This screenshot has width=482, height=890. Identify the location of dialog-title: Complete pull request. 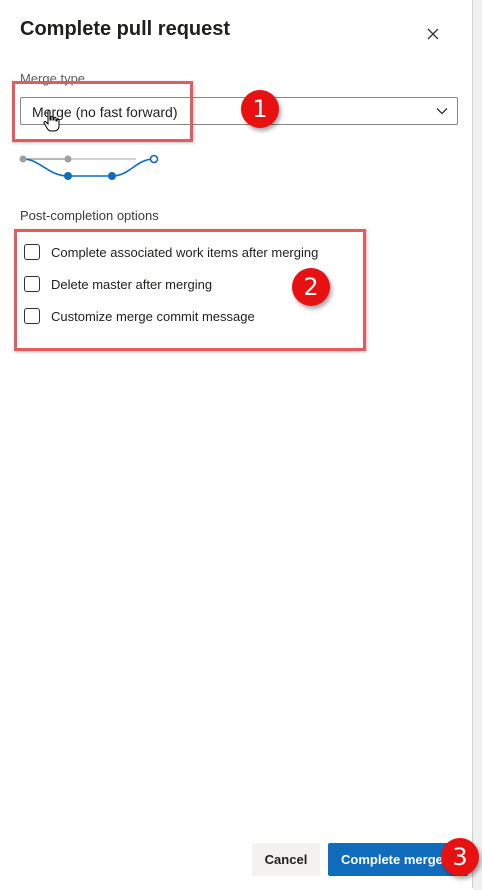
(125, 29).